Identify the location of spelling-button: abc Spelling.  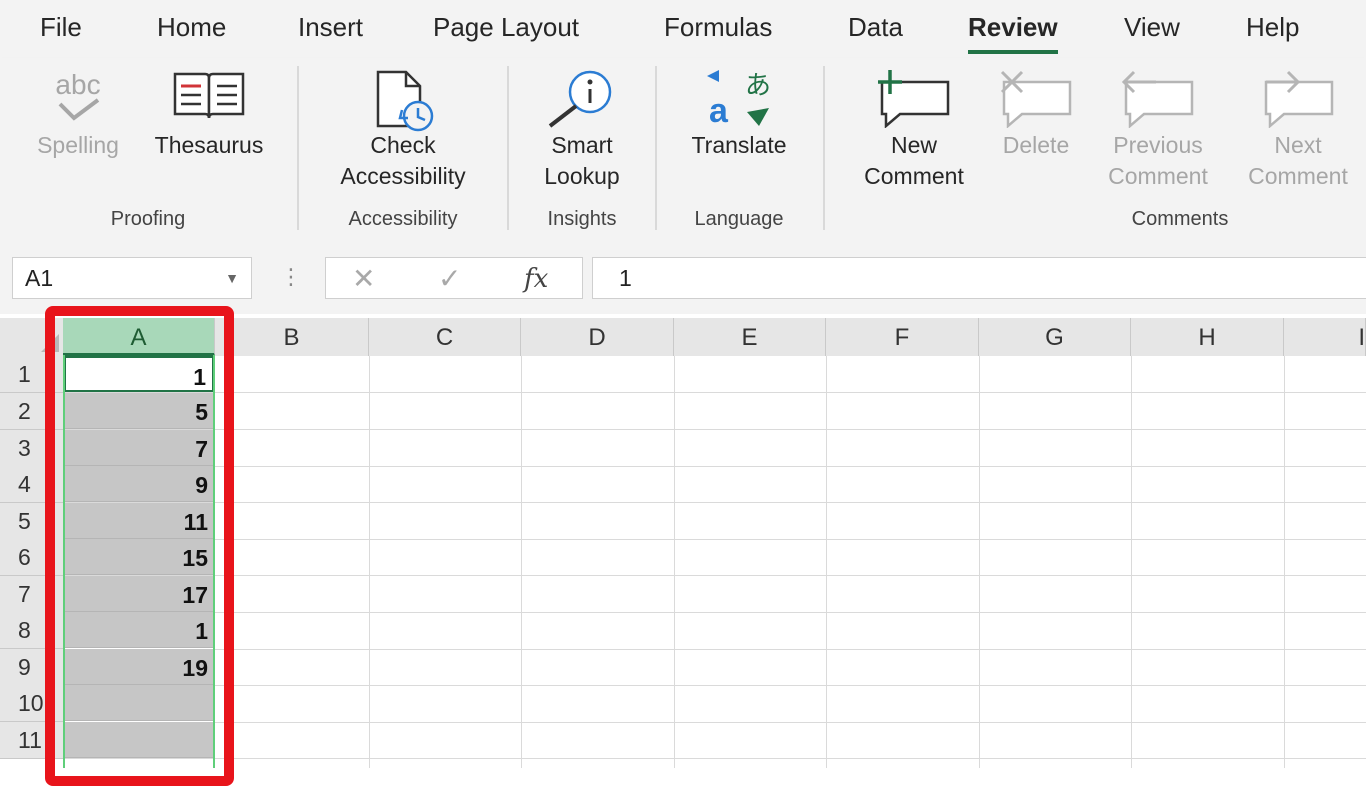
(78, 128).